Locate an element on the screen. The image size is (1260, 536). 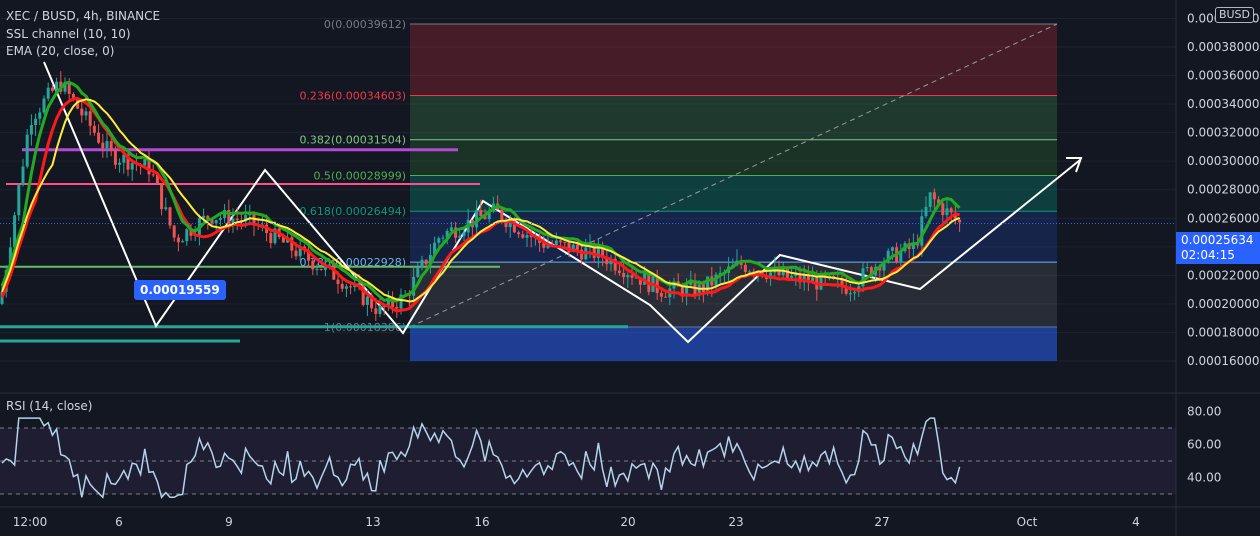
fib-extension-zone is located at coordinates (733, 343).